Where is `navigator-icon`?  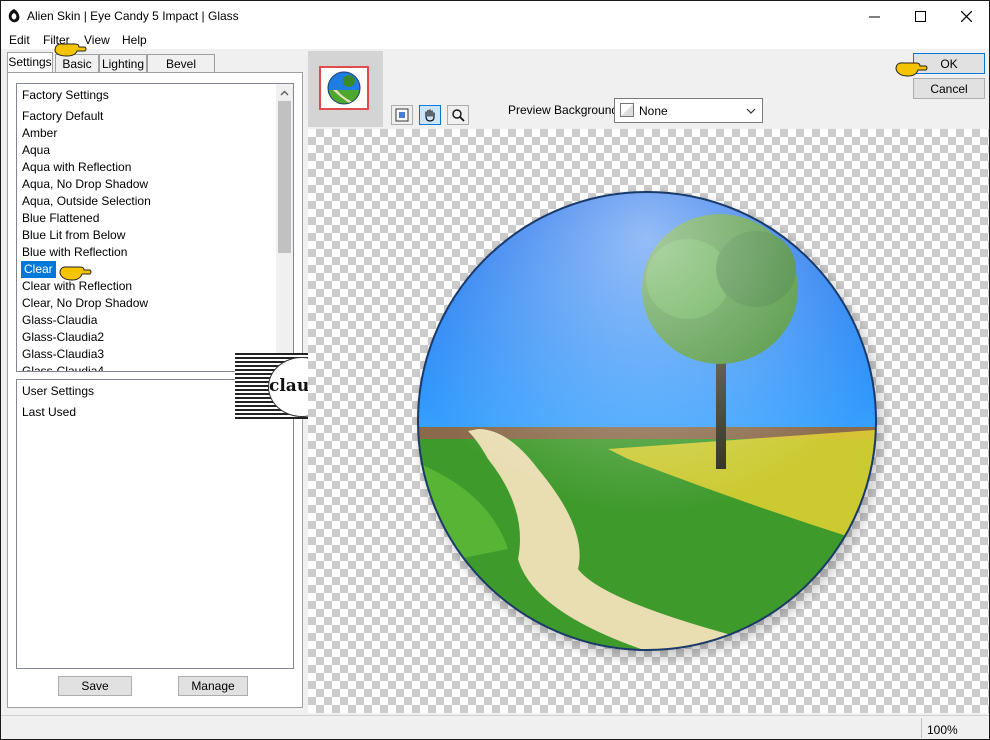 navigator-icon is located at coordinates (402, 115).